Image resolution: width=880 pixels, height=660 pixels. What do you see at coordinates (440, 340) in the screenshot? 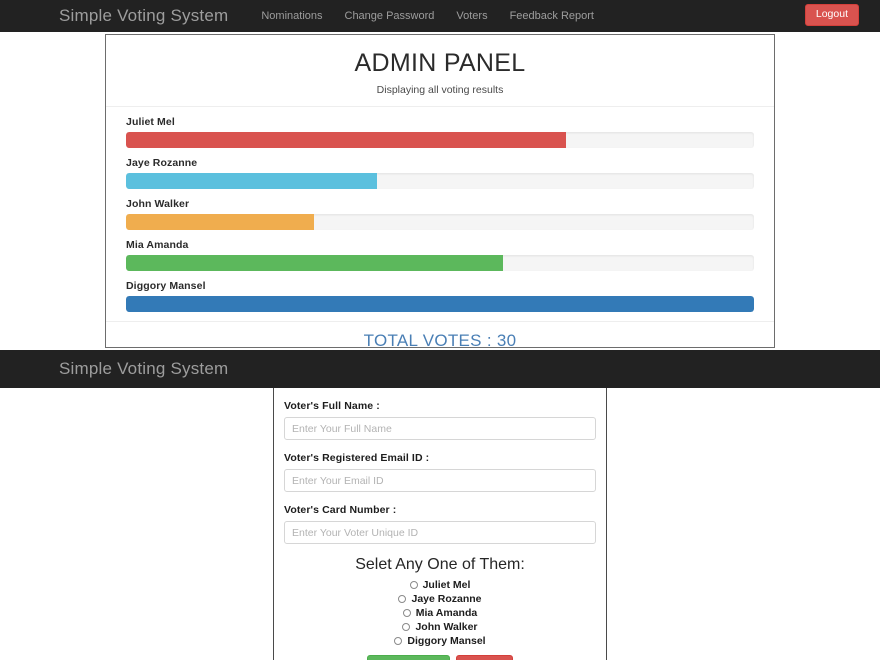
I see `total-votes-label: TOTAL VOTES : 30` at bounding box center [440, 340].